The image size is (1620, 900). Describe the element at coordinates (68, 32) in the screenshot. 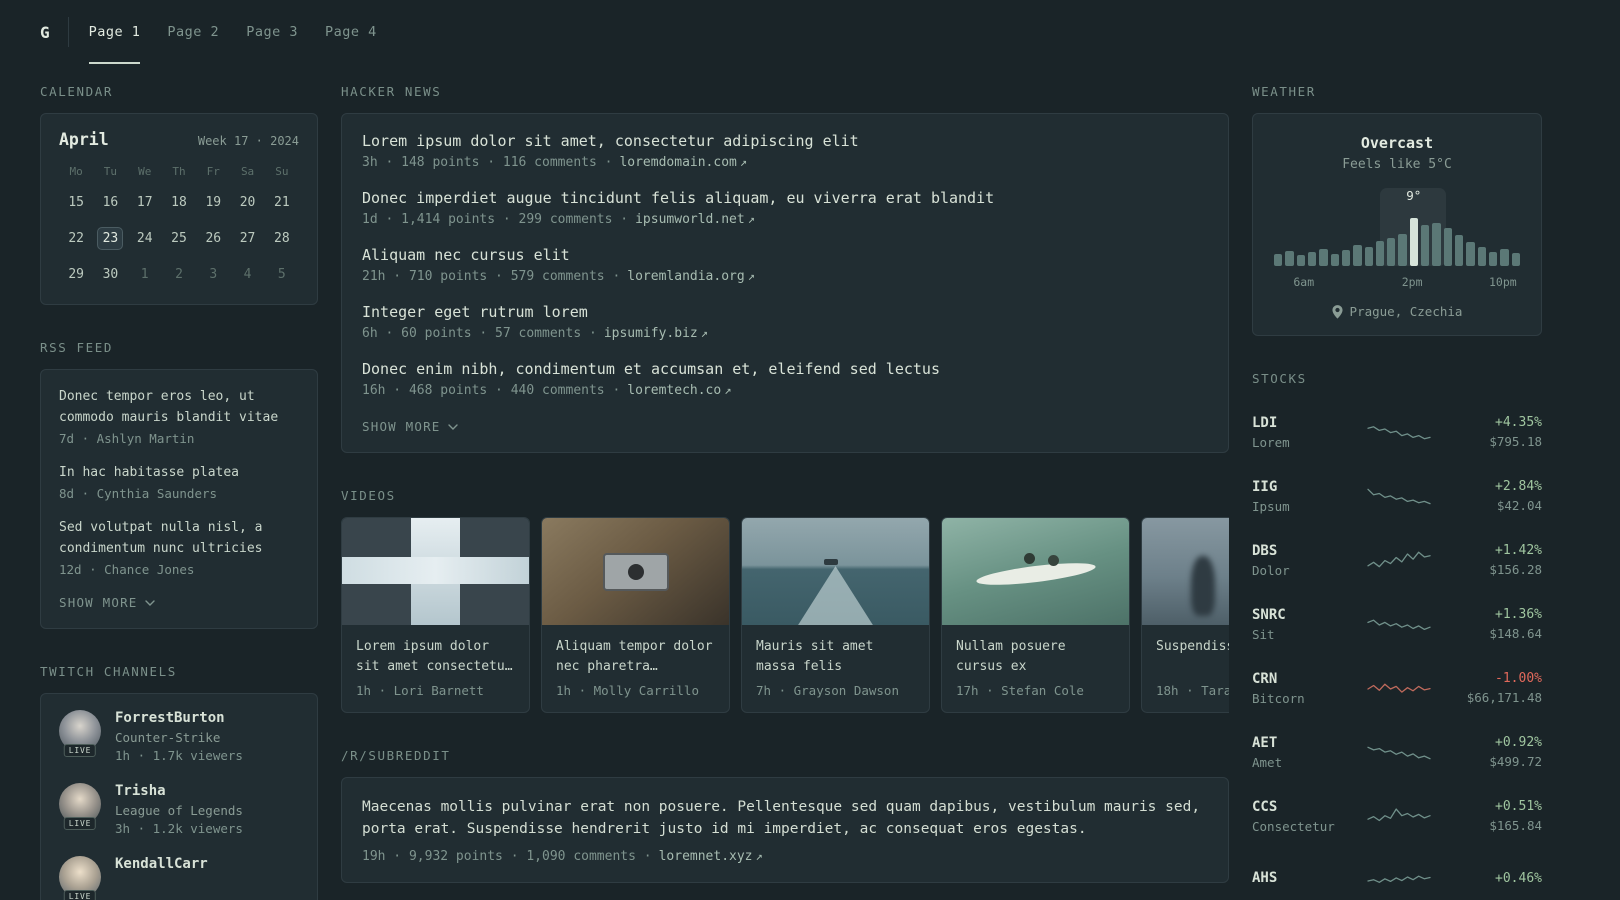

I see `nav-divider` at that location.